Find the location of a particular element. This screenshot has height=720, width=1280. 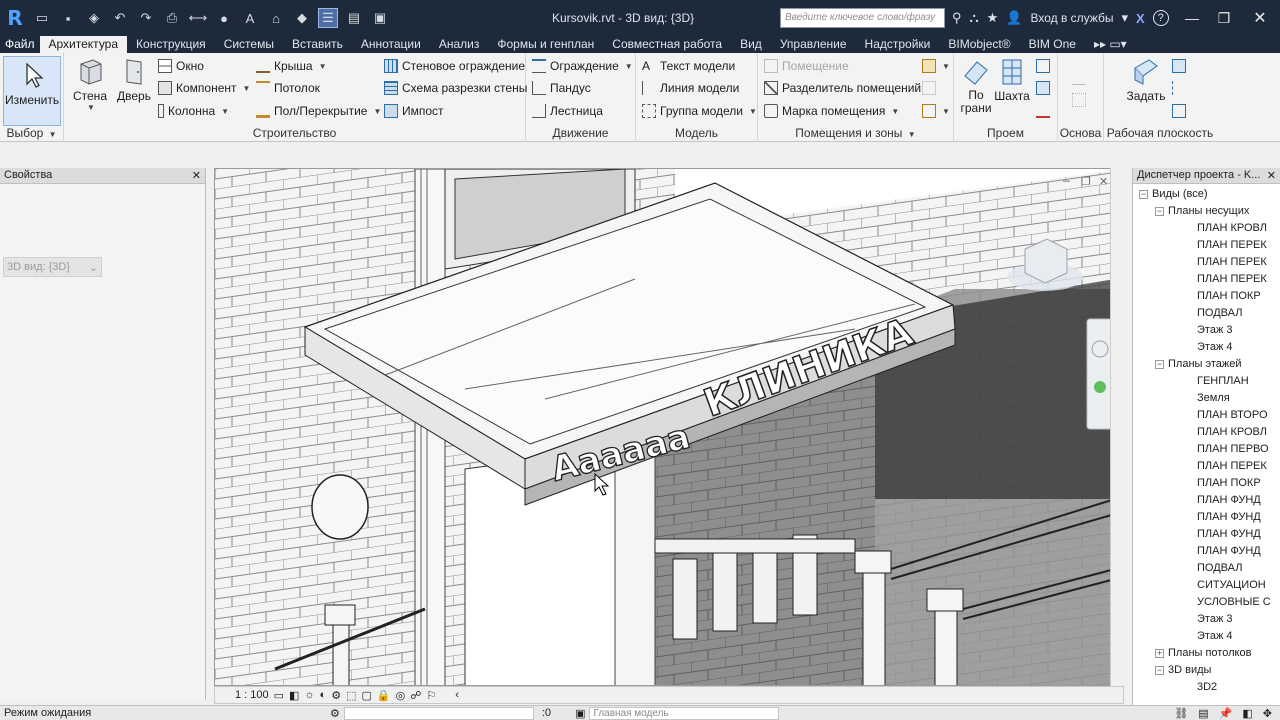

tree-node: 3D2 is located at coordinates (1206, 687).